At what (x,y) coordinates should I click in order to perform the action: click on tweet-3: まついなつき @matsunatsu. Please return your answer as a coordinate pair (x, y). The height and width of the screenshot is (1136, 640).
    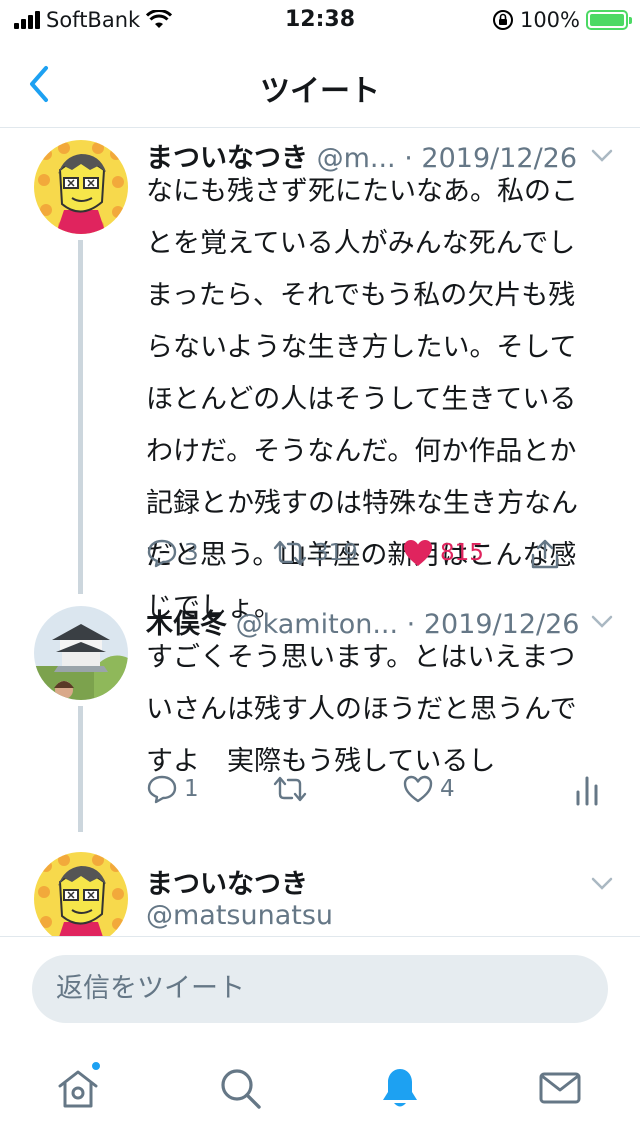
    Looking at the image, I should click on (320, 892).